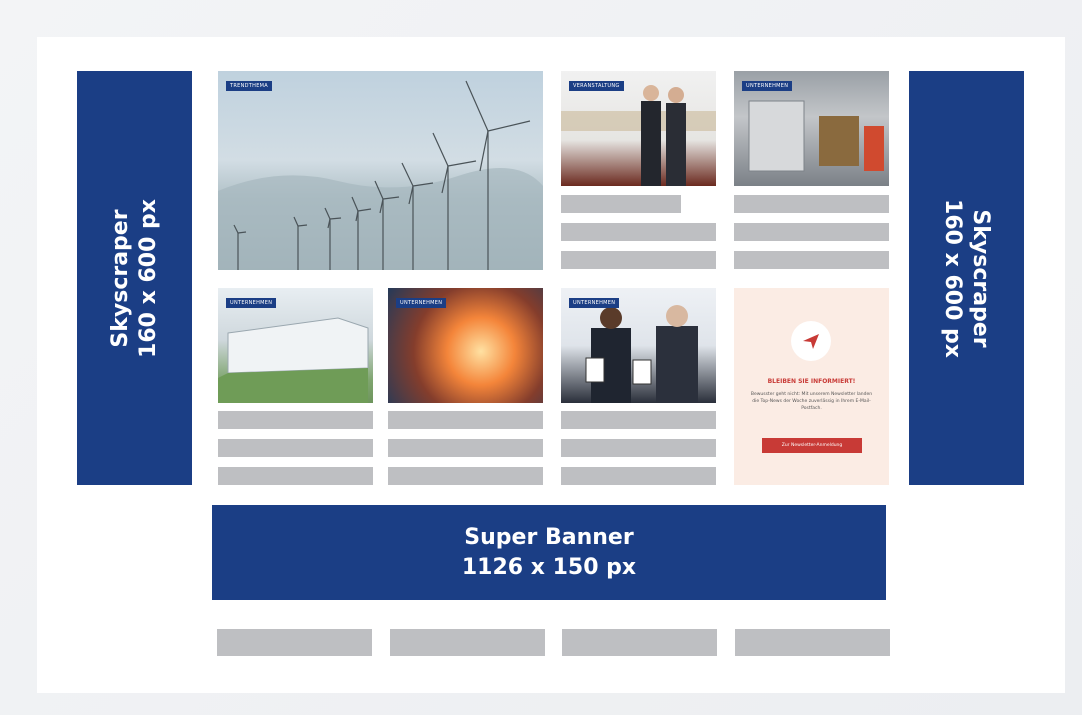 The image size is (1082, 715). I want to click on article-image-furnace: UNTERNEHMEN, so click(465, 345).